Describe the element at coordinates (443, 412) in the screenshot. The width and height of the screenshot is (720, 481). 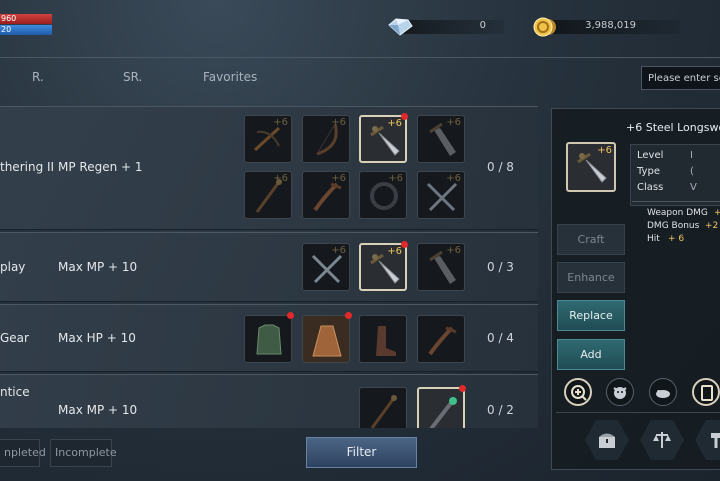
I see `gem-wand-icon` at that location.